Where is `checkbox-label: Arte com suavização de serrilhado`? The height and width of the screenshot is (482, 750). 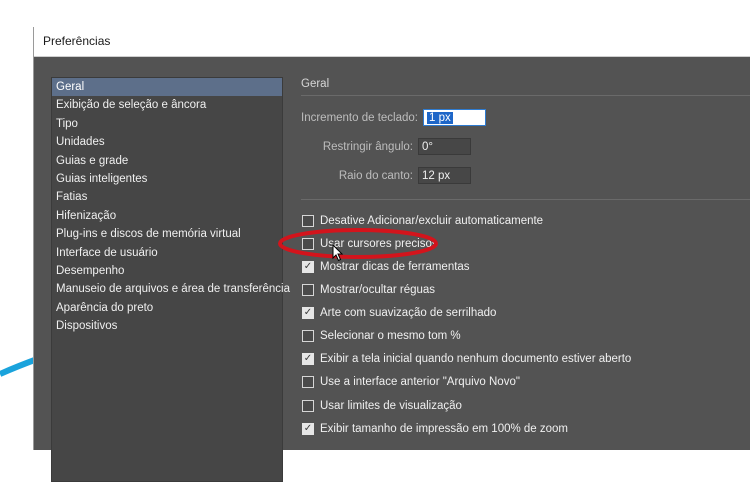 checkbox-label: Arte com suavização de serrilhado is located at coordinates (408, 313).